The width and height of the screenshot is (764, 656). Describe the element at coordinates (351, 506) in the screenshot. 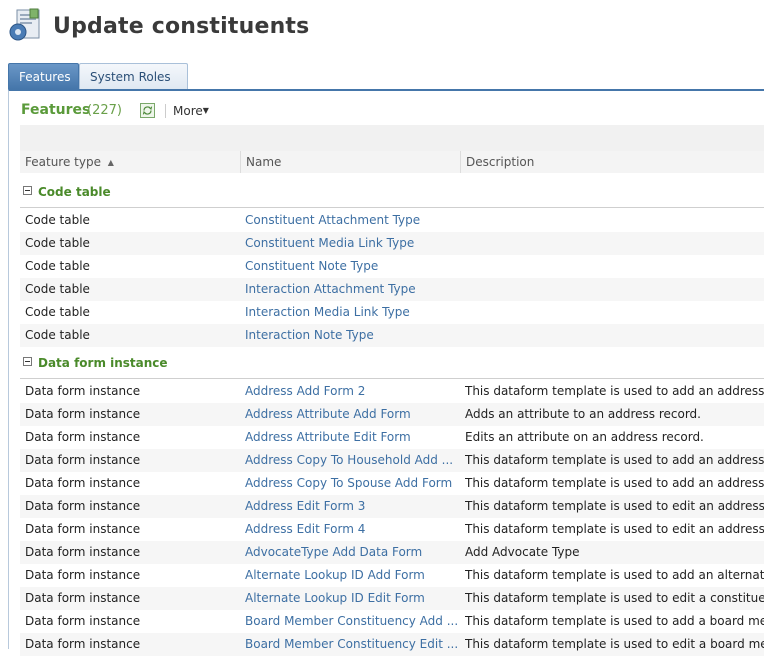

I see `cell-name-link: Address Edit Form 3` at that location.